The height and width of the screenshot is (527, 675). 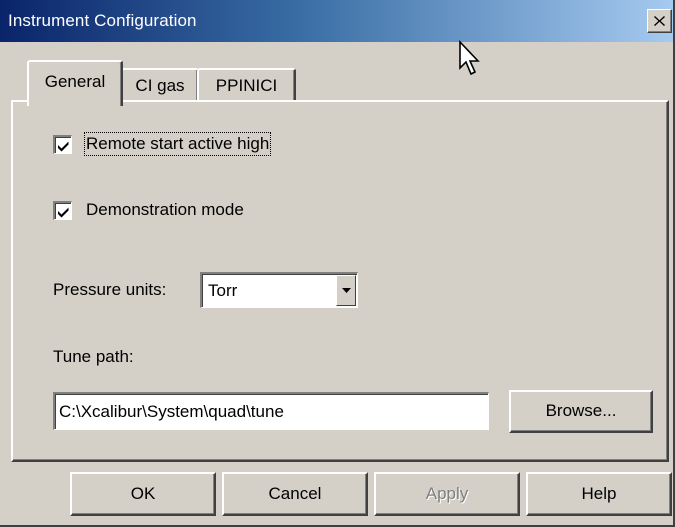 What do you see at coordinates (110, 289) in the screenshot?
I see `pressure-units-label: Pressure units:` at bounding box center [110, 289].